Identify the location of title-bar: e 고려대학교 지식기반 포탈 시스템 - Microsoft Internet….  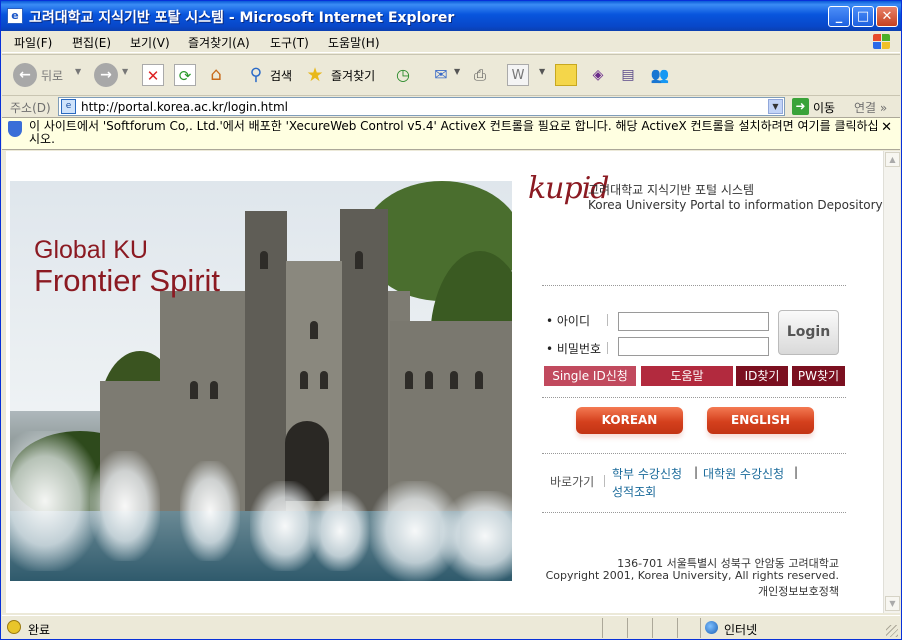
(451, 16).